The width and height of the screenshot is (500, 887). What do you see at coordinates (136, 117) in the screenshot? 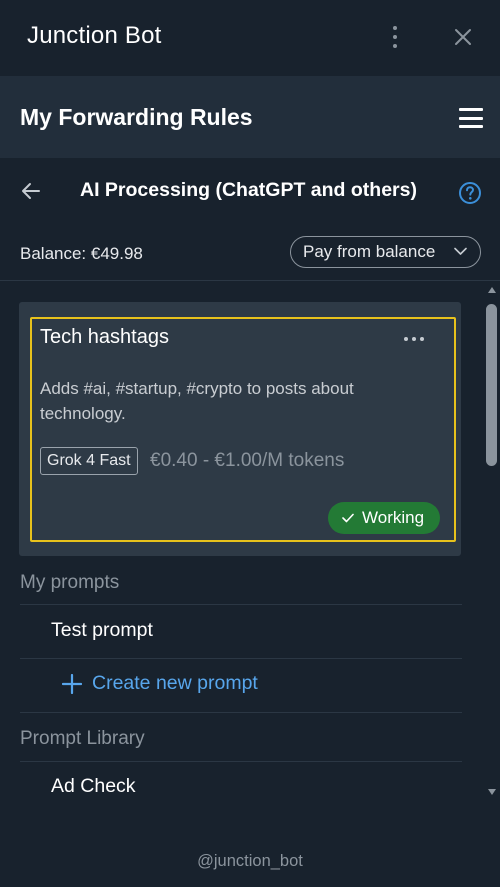
I see `page-title: My Forwarding Rules` at bounding box center [136, 117].